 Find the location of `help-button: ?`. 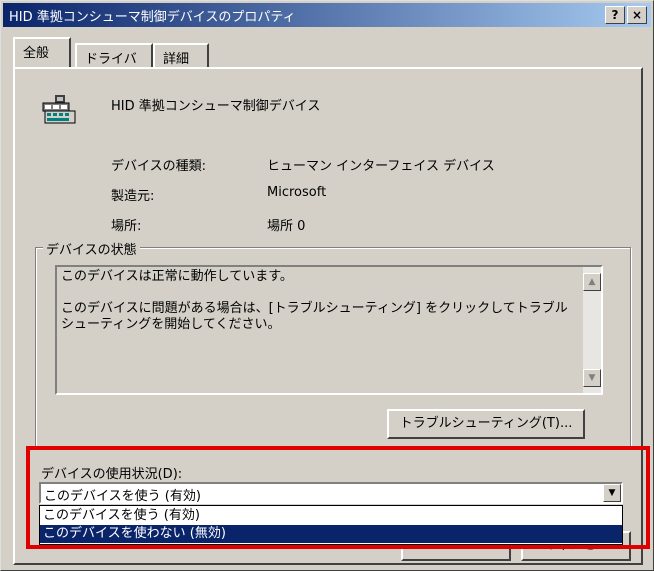

help-button: ? is located at coordinates (615, 15).